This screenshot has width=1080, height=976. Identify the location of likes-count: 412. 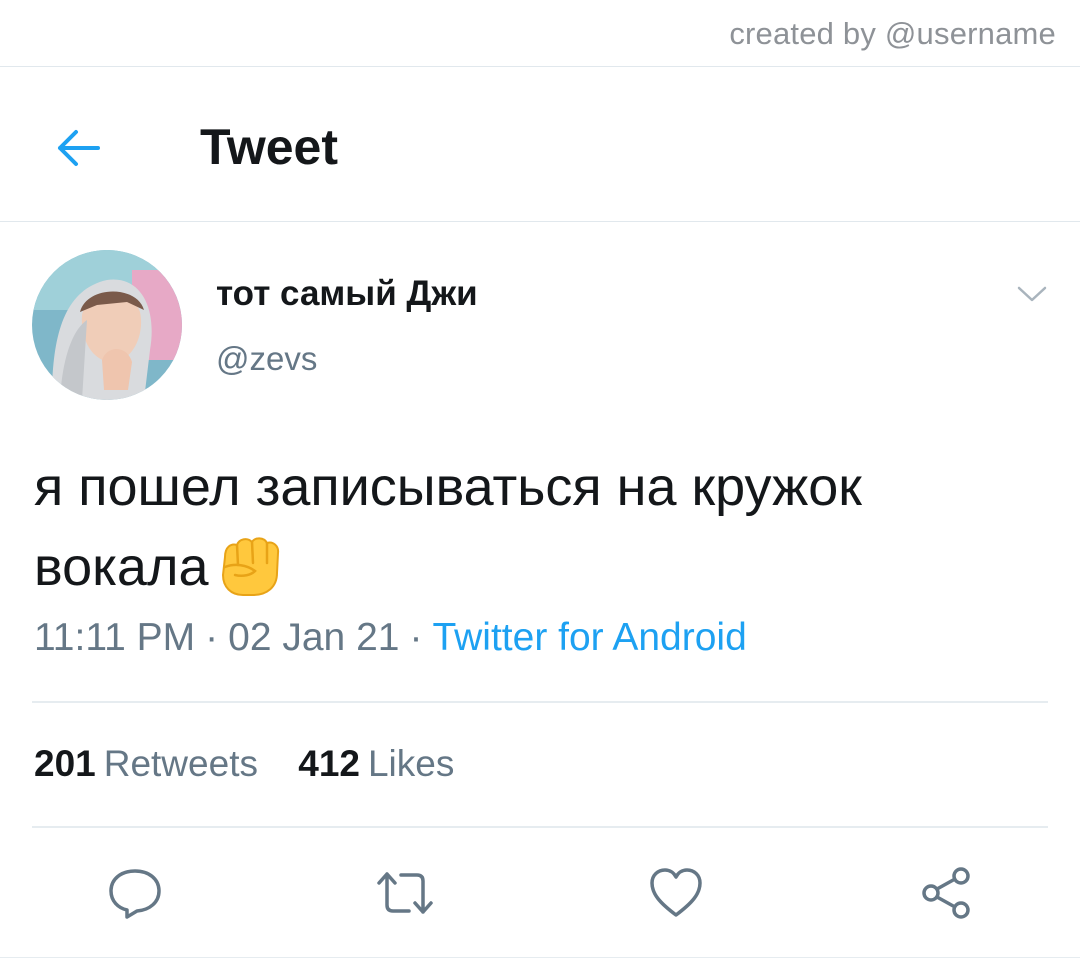
(329, 763).